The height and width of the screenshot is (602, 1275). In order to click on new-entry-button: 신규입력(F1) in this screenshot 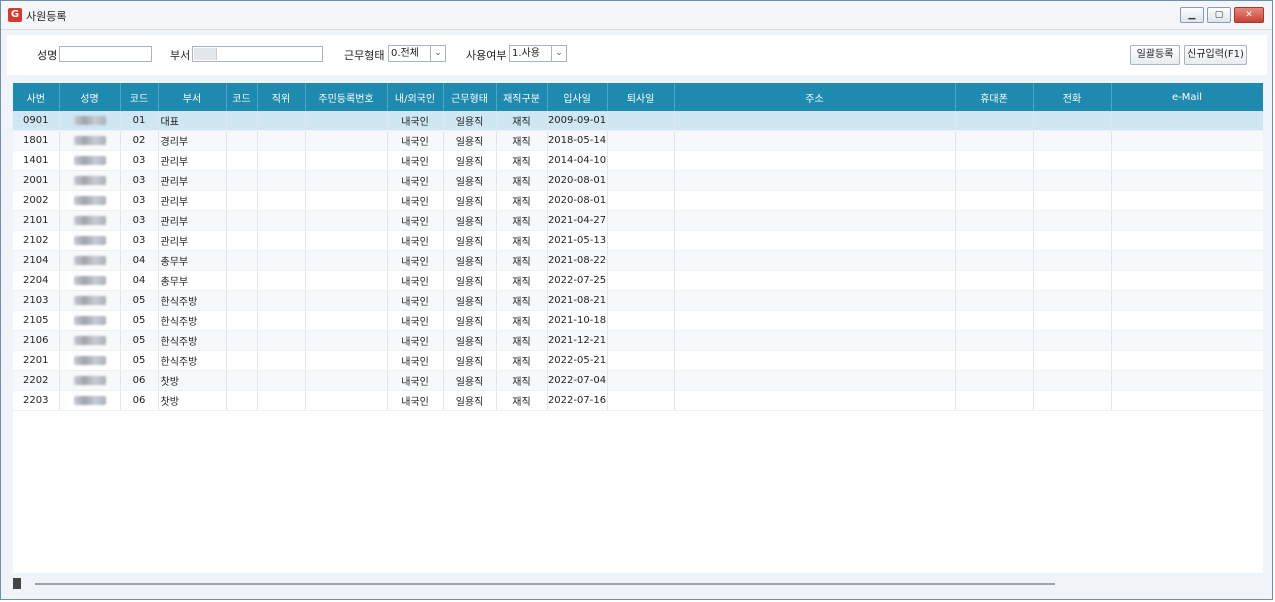, I will do `click(1215, 55)`.